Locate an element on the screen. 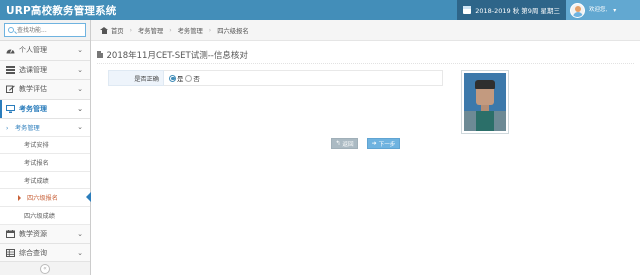  user-greeting: 欢迎您, is located at coordinates (598, 9).